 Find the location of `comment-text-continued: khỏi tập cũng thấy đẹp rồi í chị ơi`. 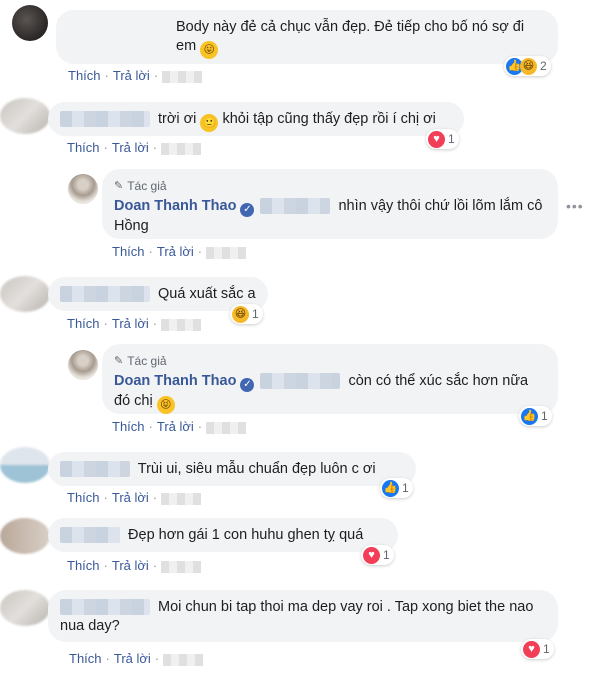

comment-text-continued: khỏi tập cũng thấy đẹp rồi í chị ơi is located at coordinates (329, 119).